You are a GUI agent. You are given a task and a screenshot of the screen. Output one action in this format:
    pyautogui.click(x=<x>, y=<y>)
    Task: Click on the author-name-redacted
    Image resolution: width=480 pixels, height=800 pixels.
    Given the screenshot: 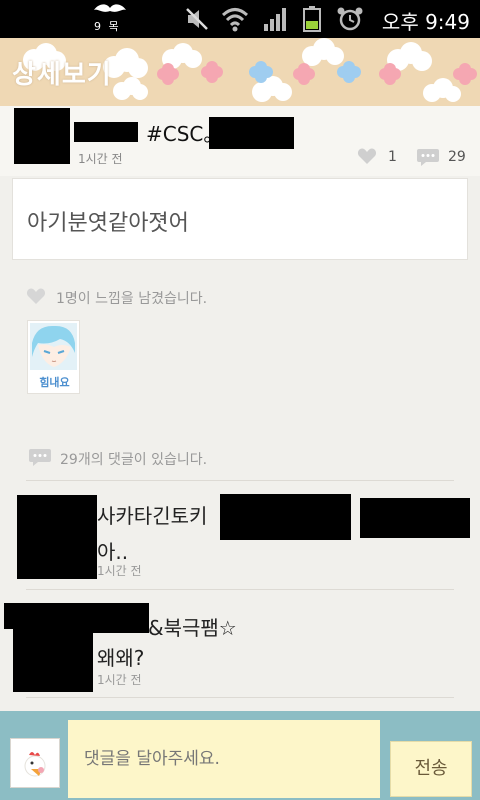 What is the action you would take?
    pyautogui.click(x=106, y=132)
    